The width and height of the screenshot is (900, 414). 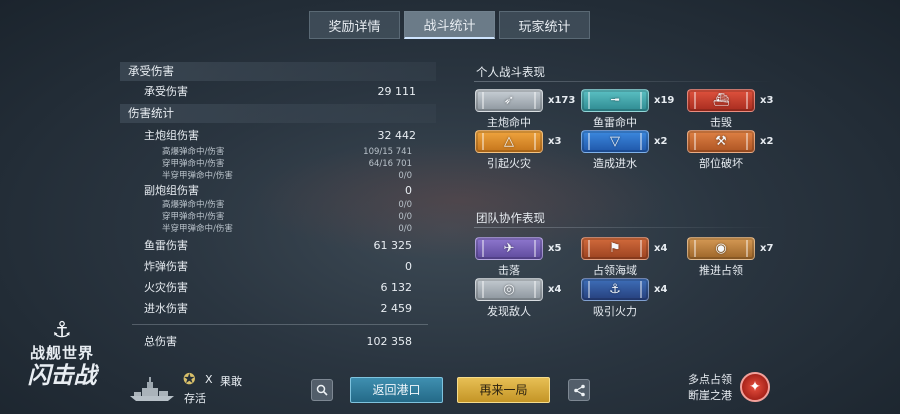 I want to click on stat-label: 副炮组伤害, so click(x=171, y=190).